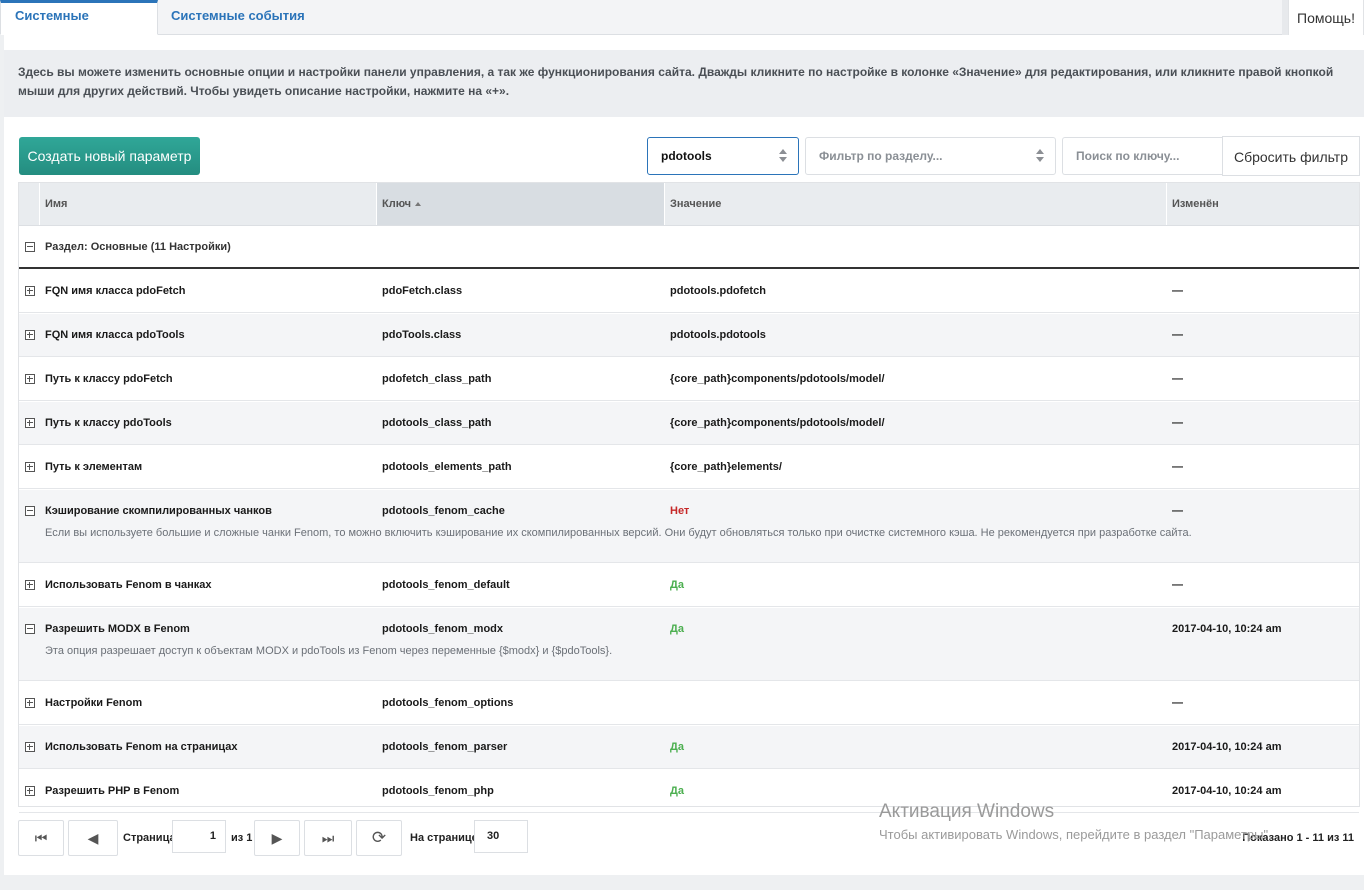 The width and height of the screenshot is (1364, 890). Describe the element at coordinates (1291, 156) in the screenshot. I see `reset-filter-button: Сбросить фильтр` at that location.